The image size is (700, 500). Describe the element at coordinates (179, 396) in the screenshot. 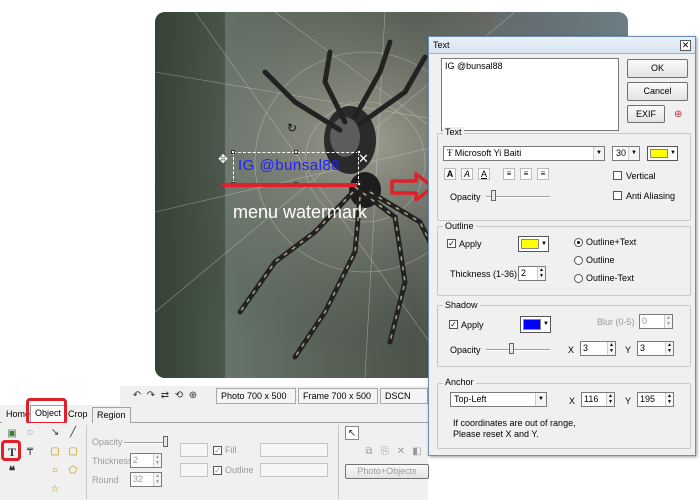

I see `reset-icon: ⟲` at that location.